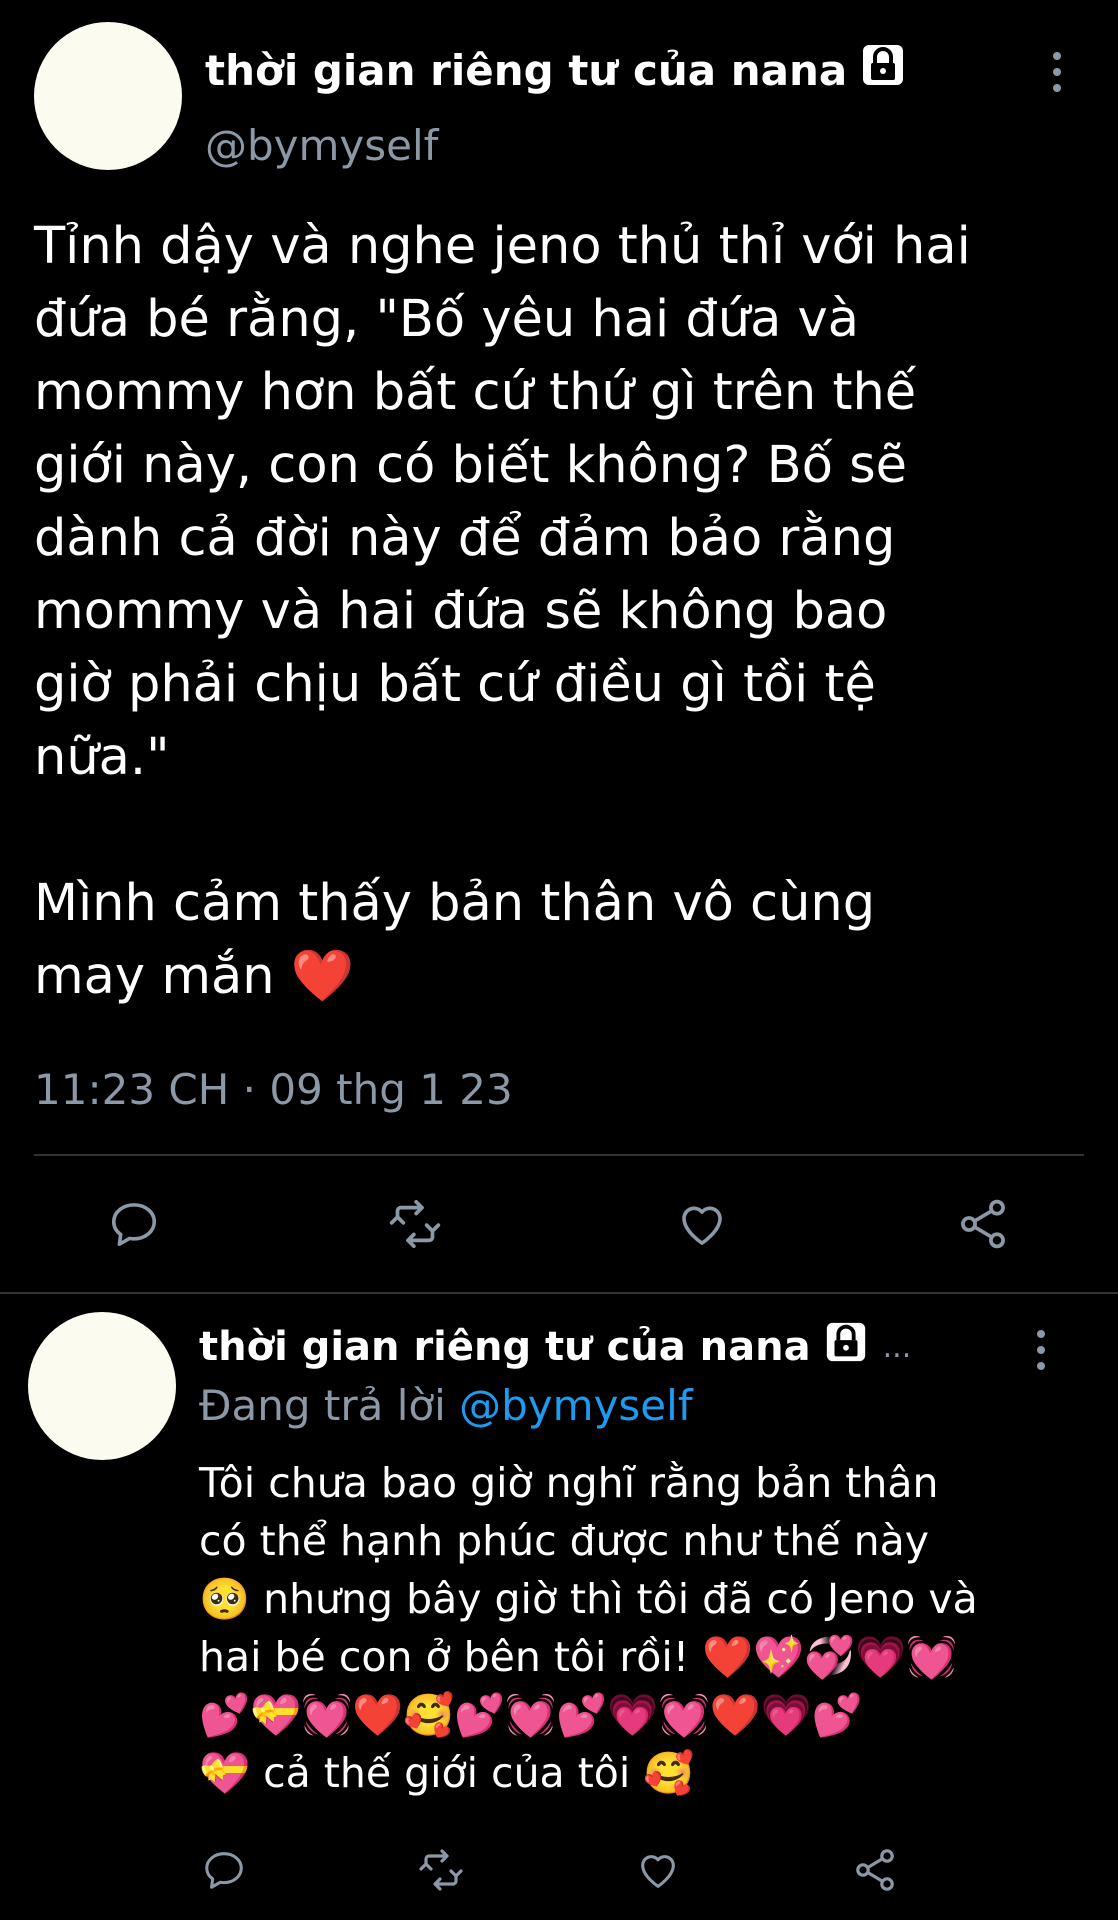  I want to click on reply-more-options-button, so click(1041, 1350).